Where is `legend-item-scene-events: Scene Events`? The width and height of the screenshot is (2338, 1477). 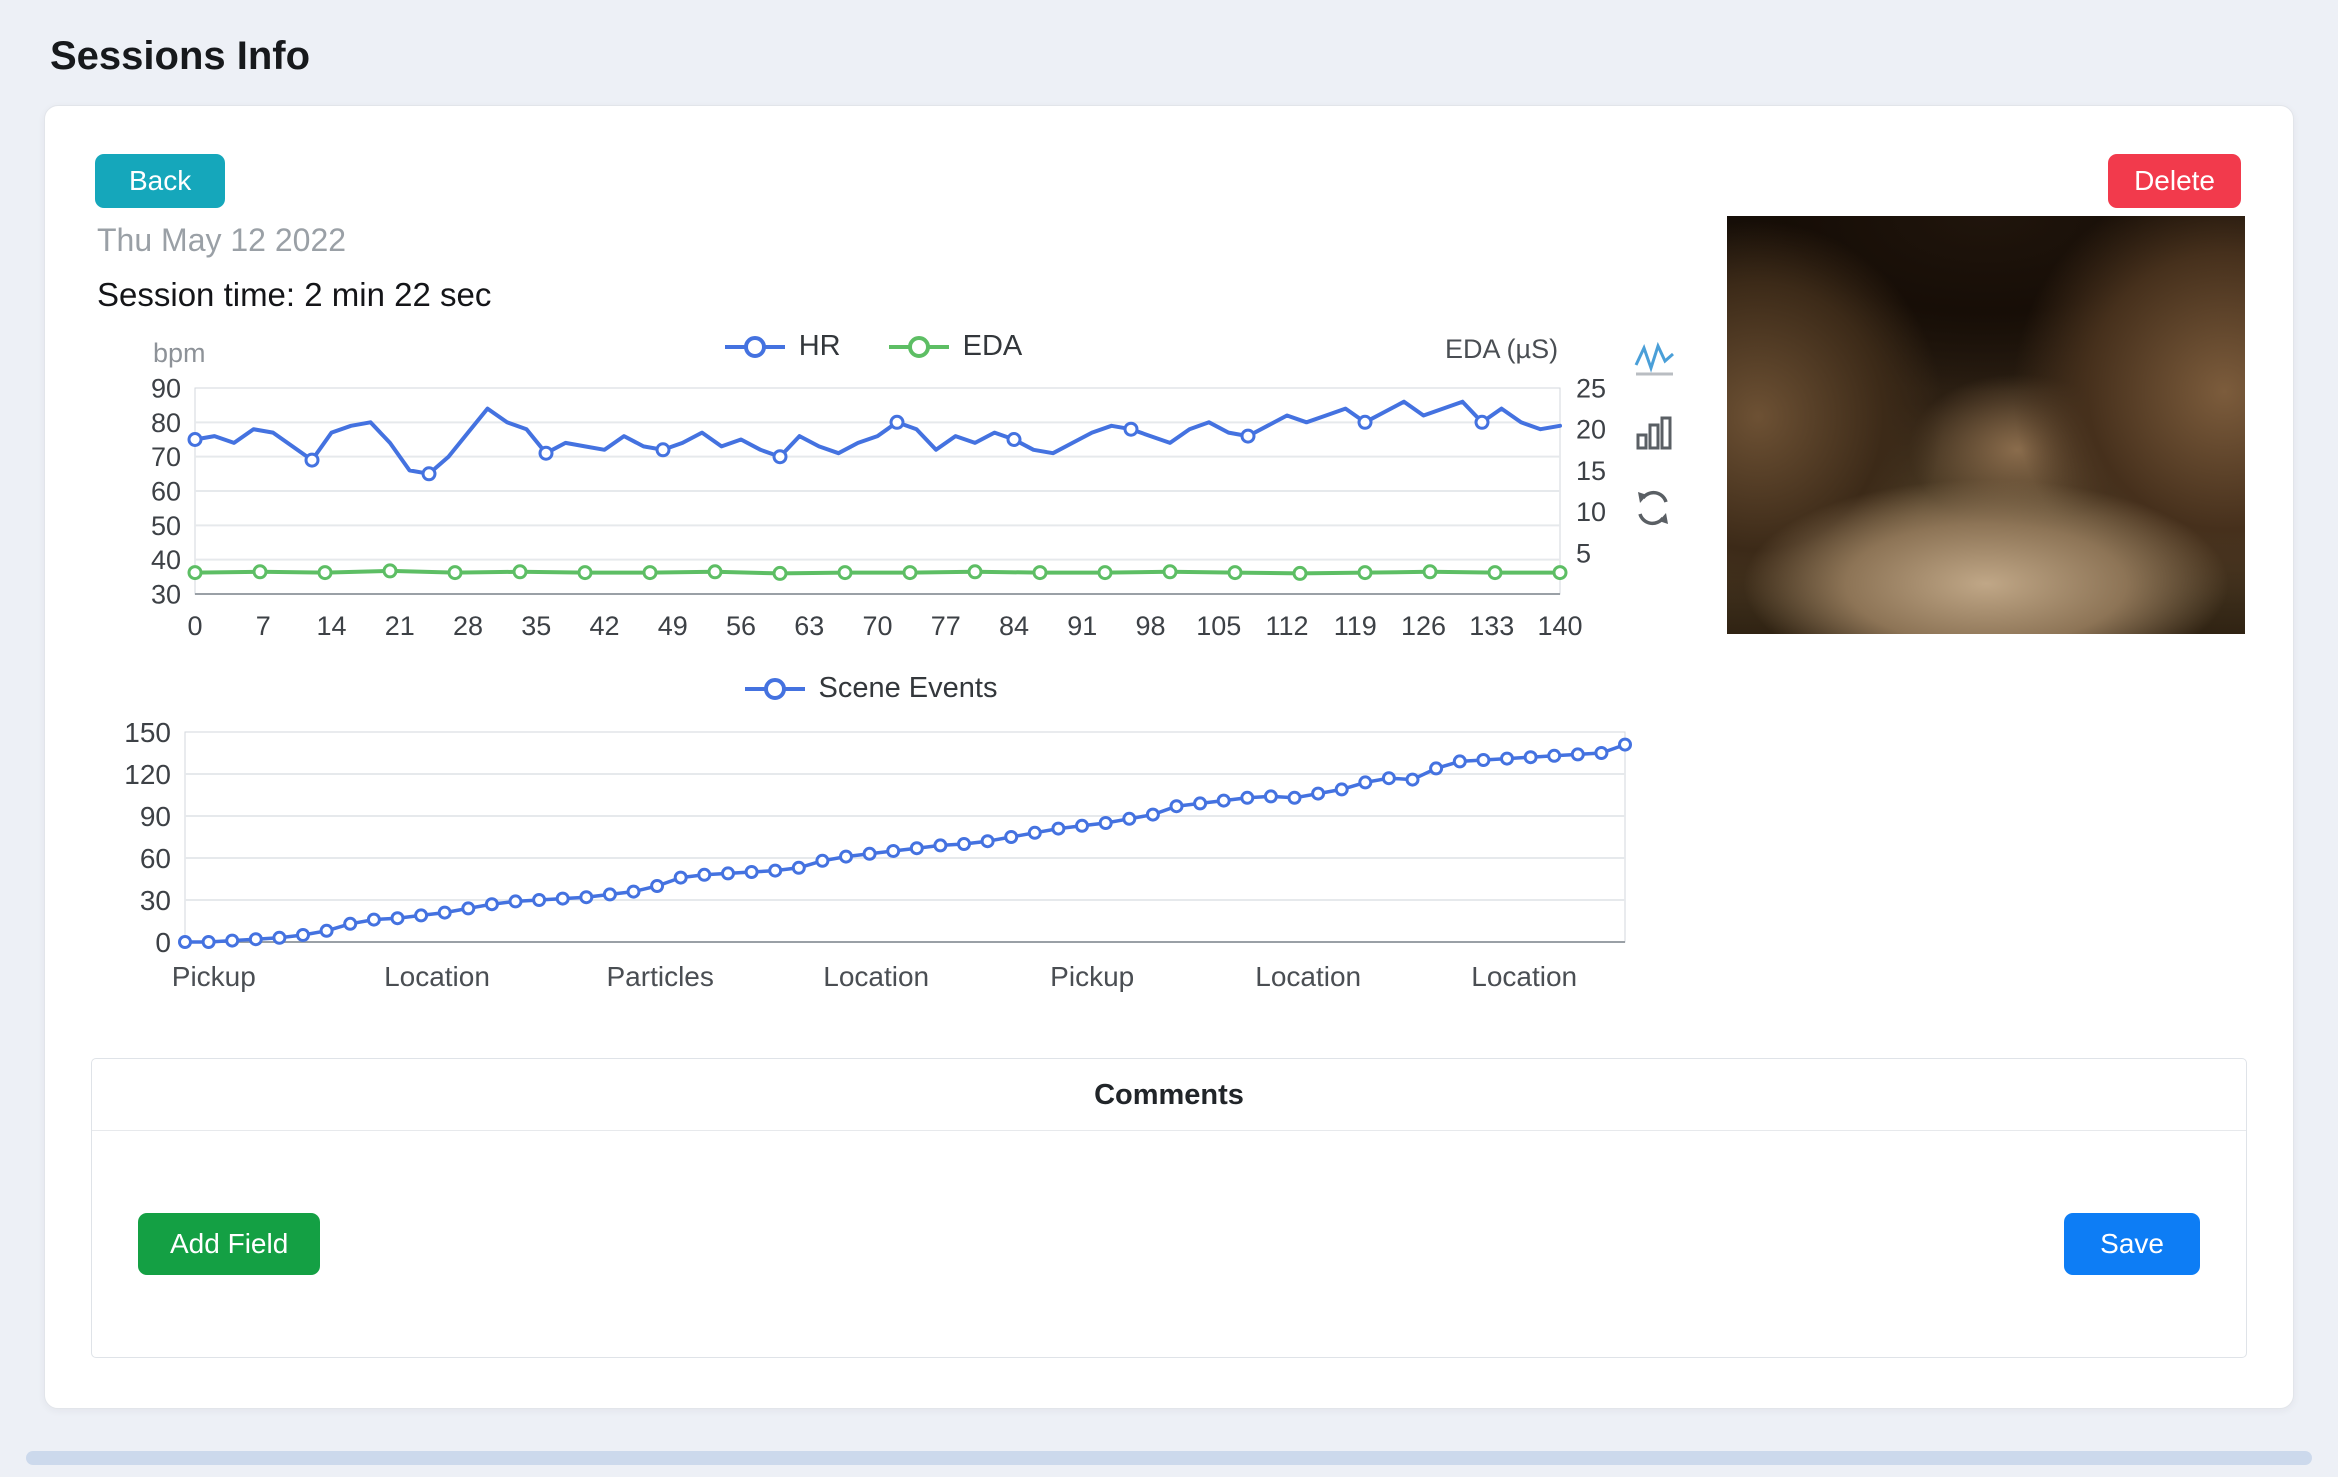 legend-item-scene-events: Scene Events is located at coordinates (870, 688).